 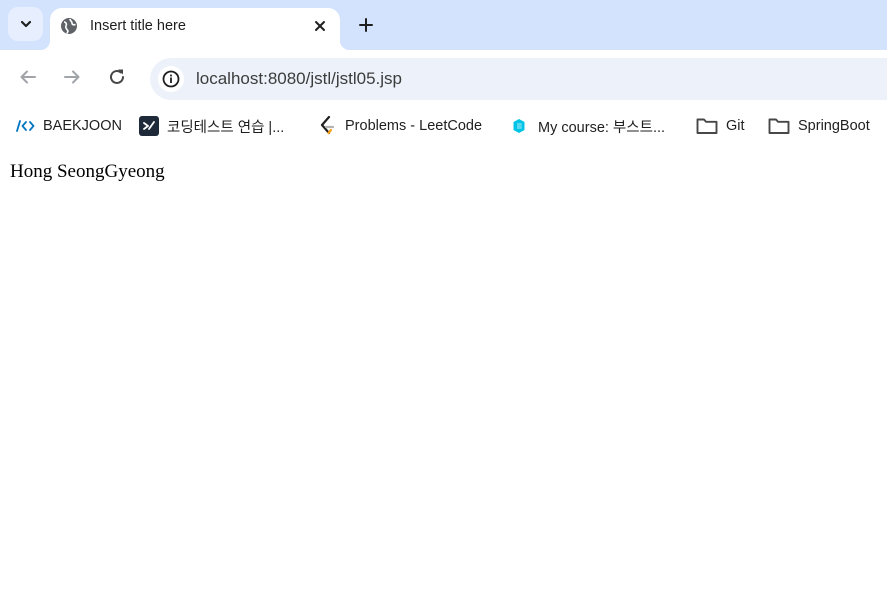 I want to click on bookmark-label: SpringBoot, so click(x=834, y=126).